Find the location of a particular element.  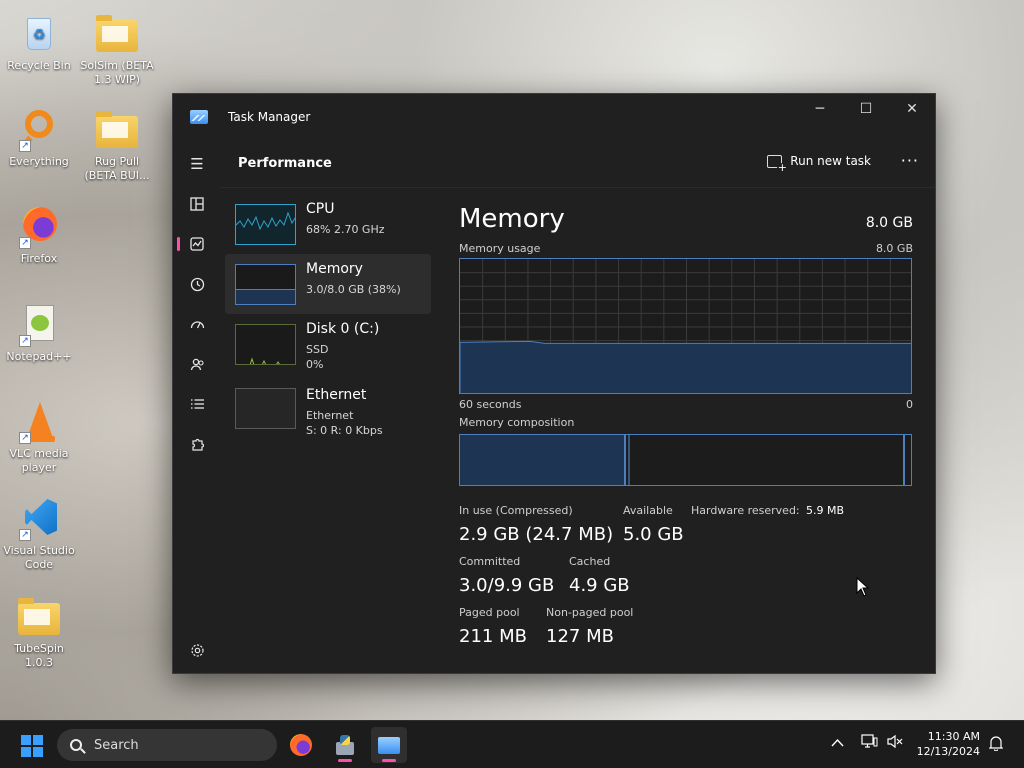

services-puzzle-icon is located at coordinates (197, 444).